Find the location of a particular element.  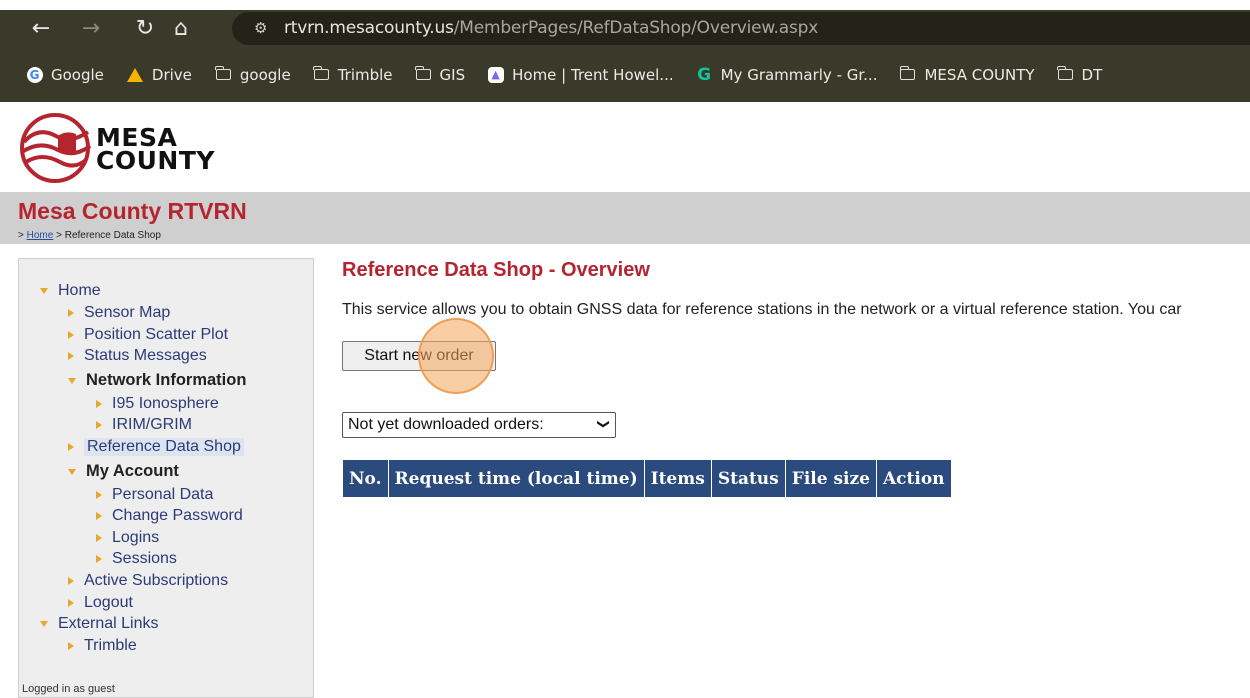

sidebar-item-change-password: Change Password is located at coordinates (169, 516).